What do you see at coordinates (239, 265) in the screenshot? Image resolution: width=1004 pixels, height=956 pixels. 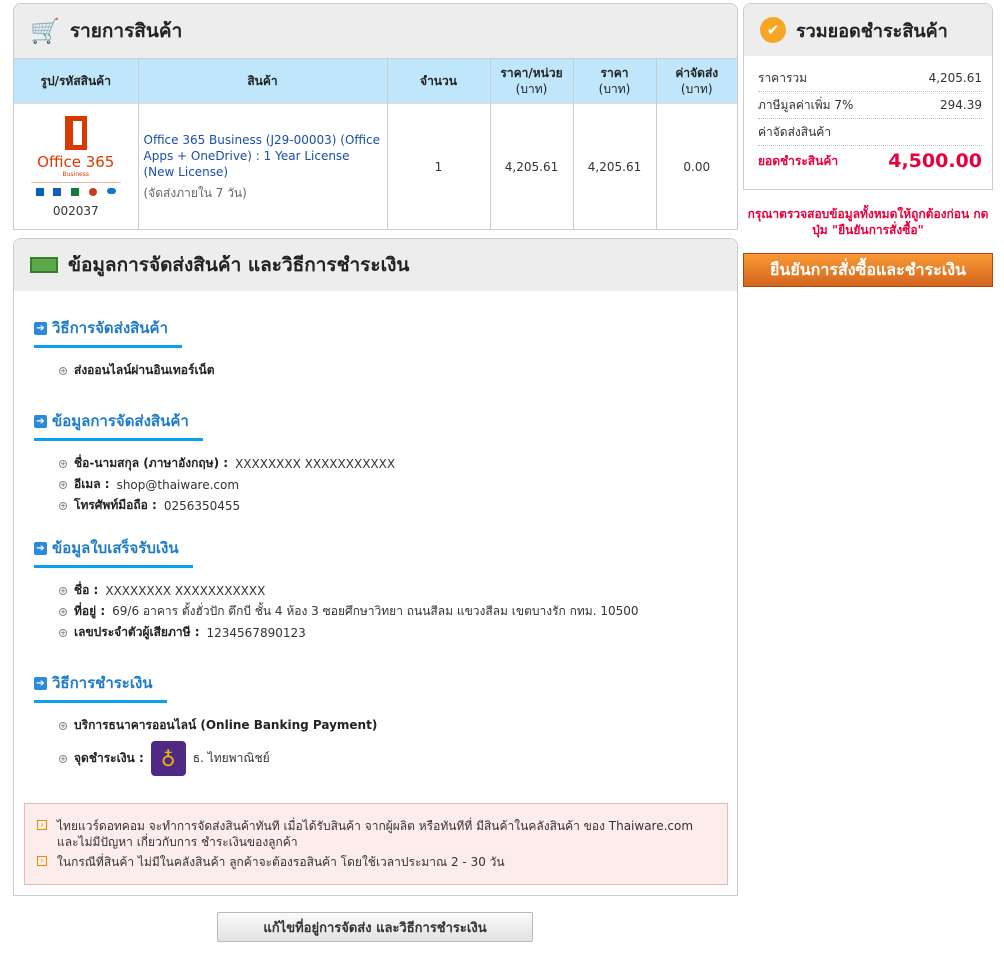 I see `shipping-title: ข้อมูลการจัดส่งสินค้า และวิธีการชำระเงิน` at bounding box center [239, 265].